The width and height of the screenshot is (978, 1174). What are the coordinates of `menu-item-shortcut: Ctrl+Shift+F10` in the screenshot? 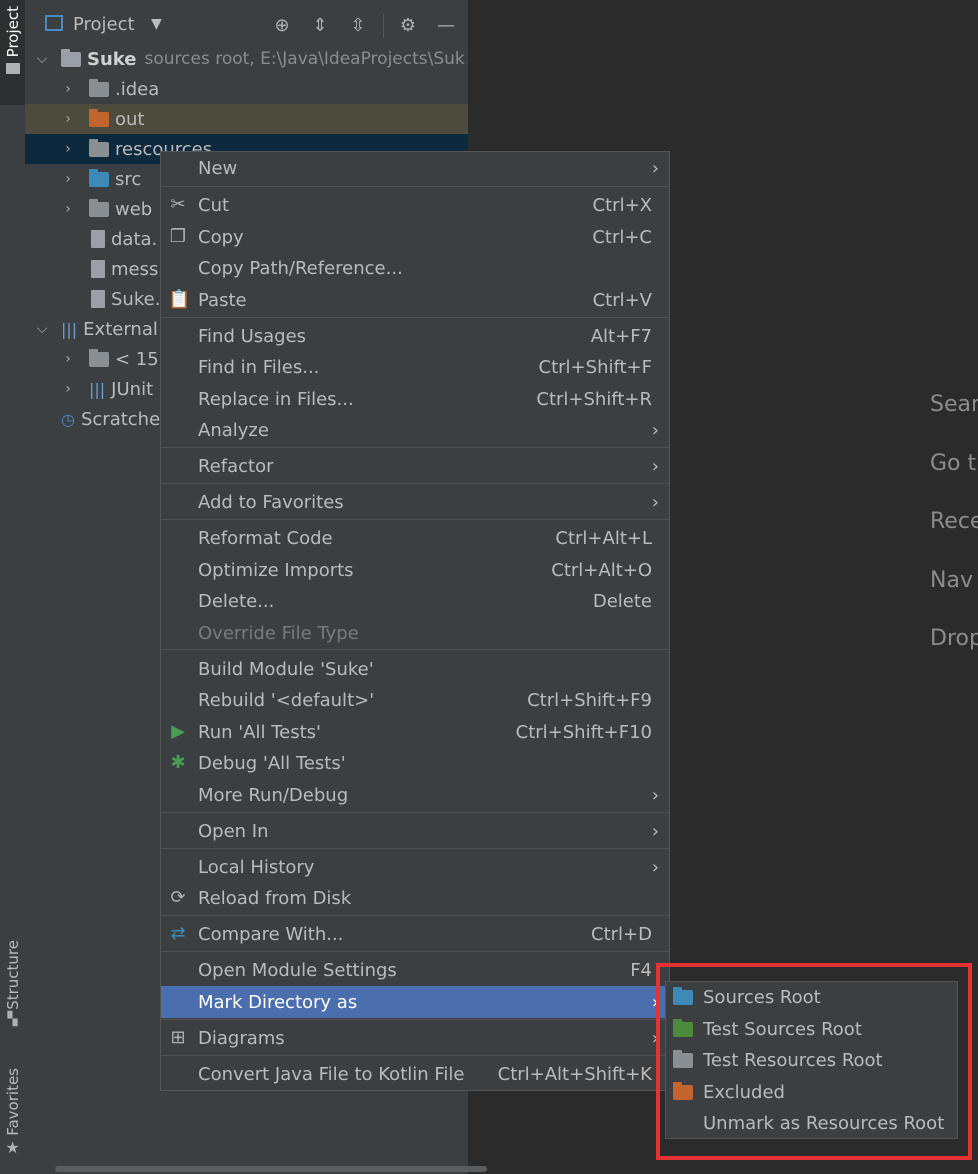 It's located at (583, 732).